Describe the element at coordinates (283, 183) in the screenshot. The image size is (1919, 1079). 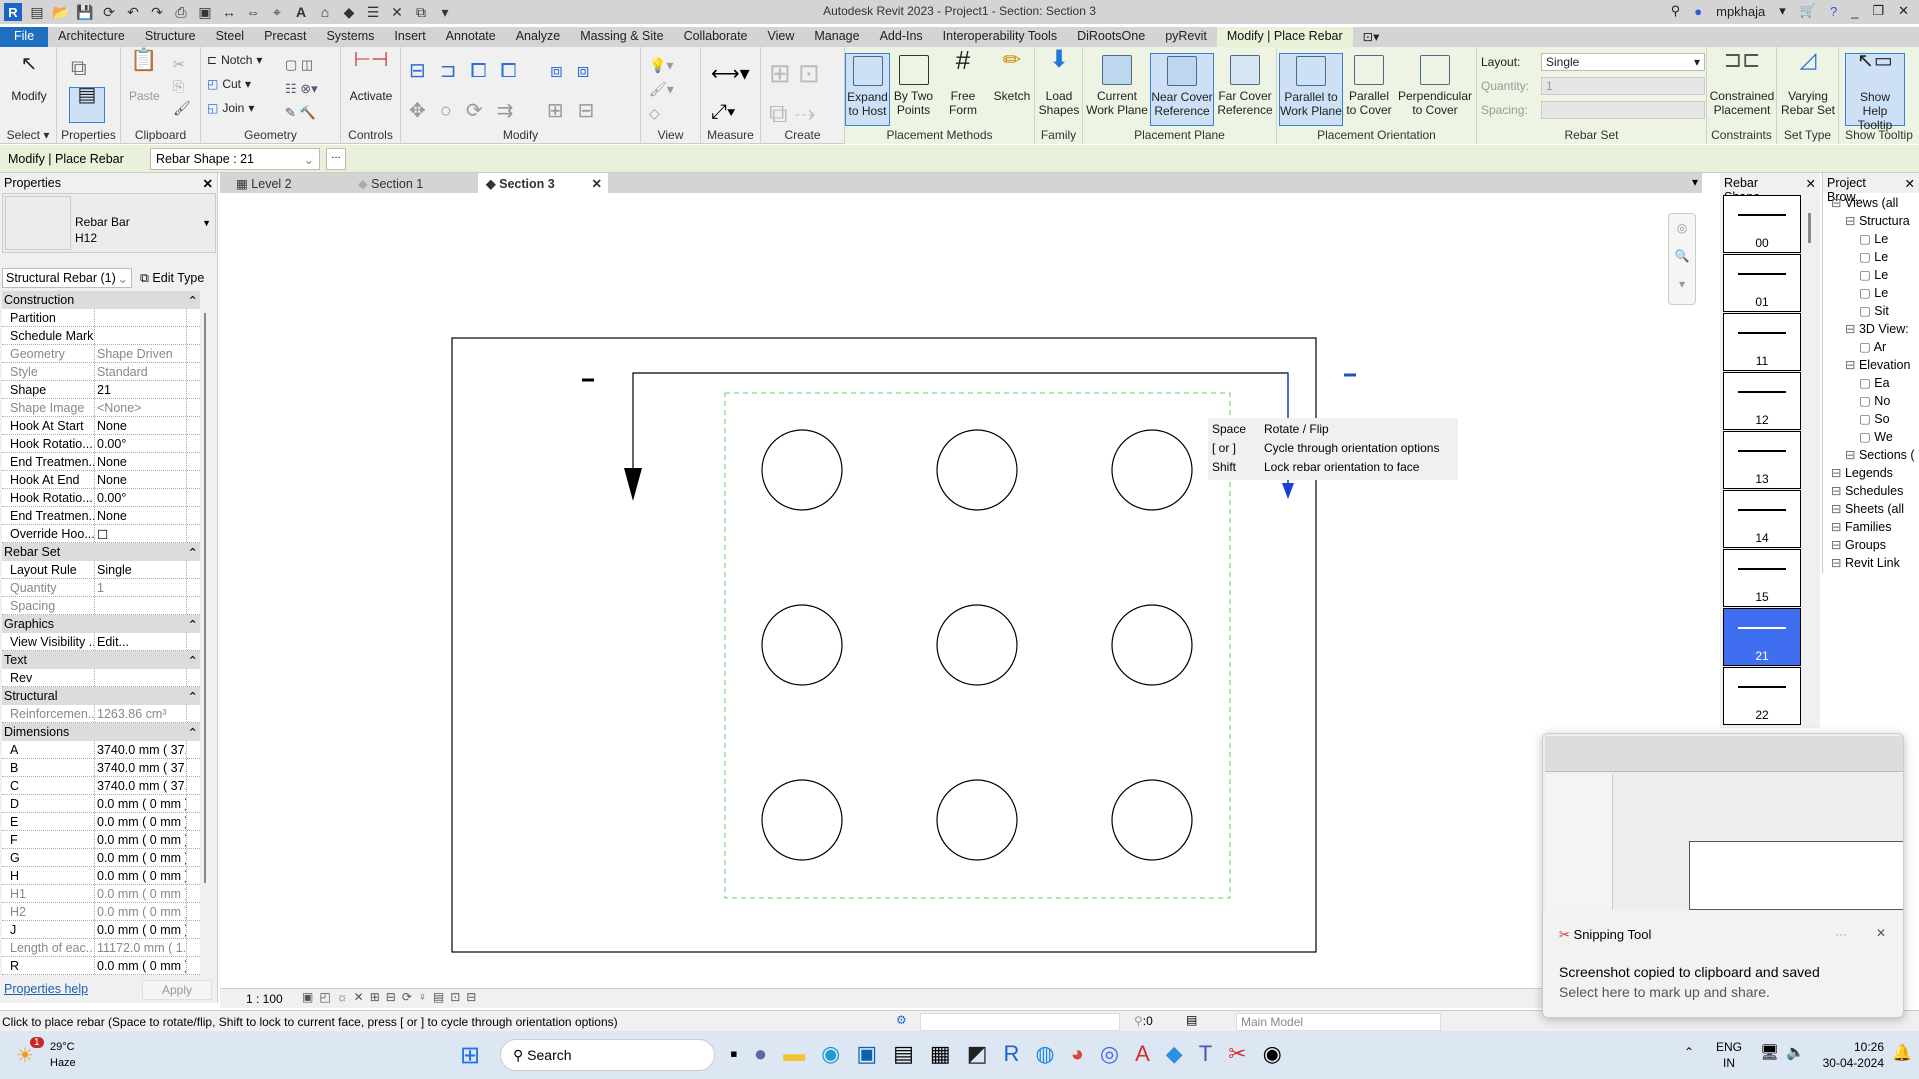
I see `tab-level-2: ▦ Level 2` at that location.